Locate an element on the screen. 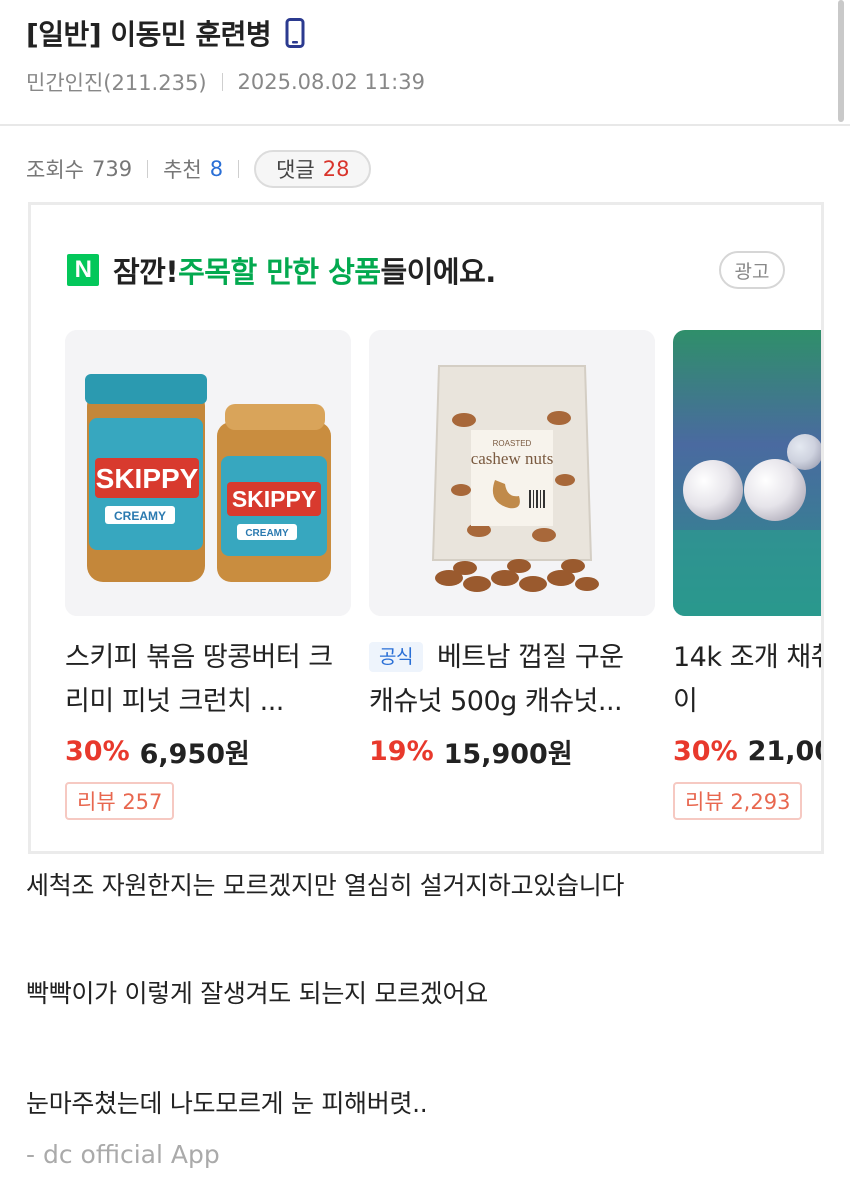  product-price-row: 19% 15,900원 is located at coordinates (512, 751).